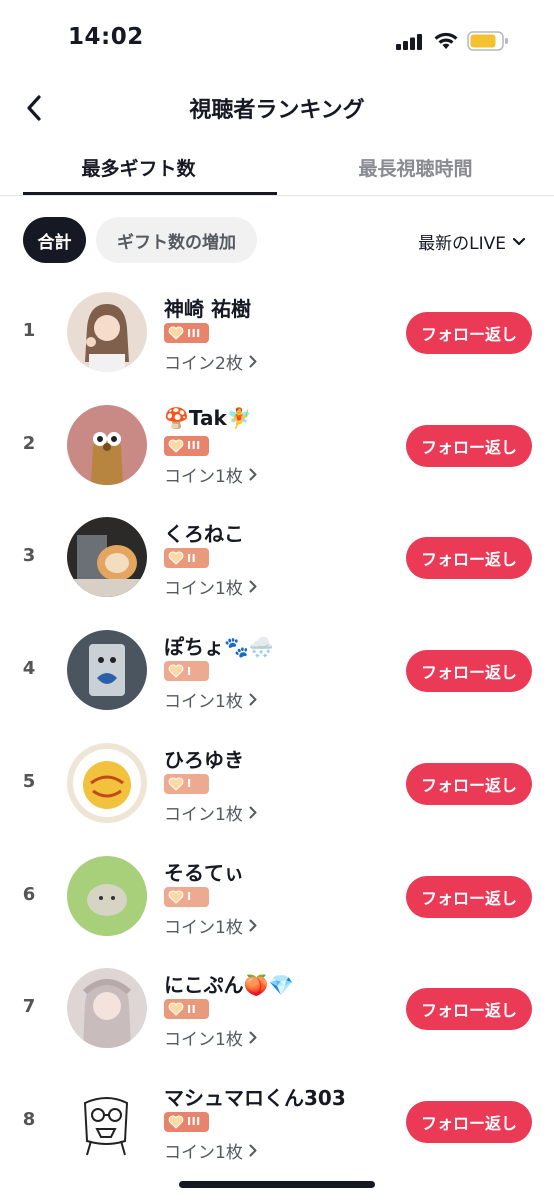  I want to click on home-indicator, so click(277, 1184).